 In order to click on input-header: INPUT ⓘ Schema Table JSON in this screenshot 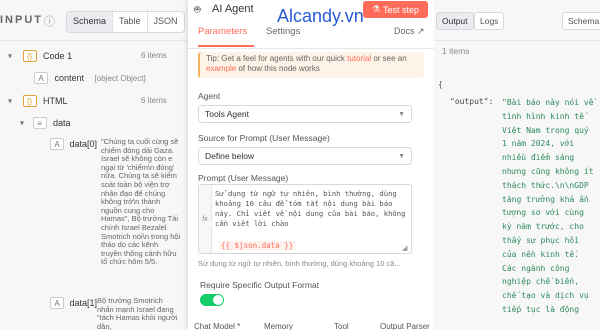, I will do `click(93, 20)`.